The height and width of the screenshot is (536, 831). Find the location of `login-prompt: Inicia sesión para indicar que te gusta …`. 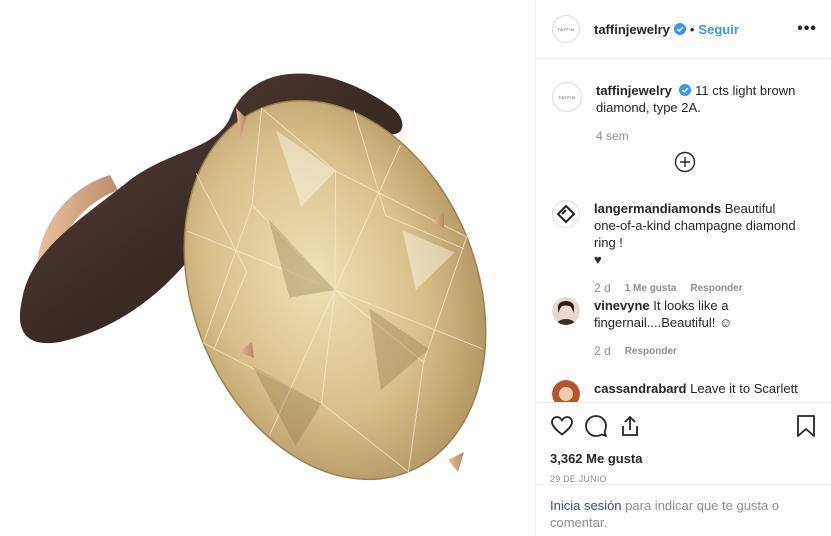

login-prompt: Inicia sesión para indicar que te gusta … is located at coordinates (683, 510).